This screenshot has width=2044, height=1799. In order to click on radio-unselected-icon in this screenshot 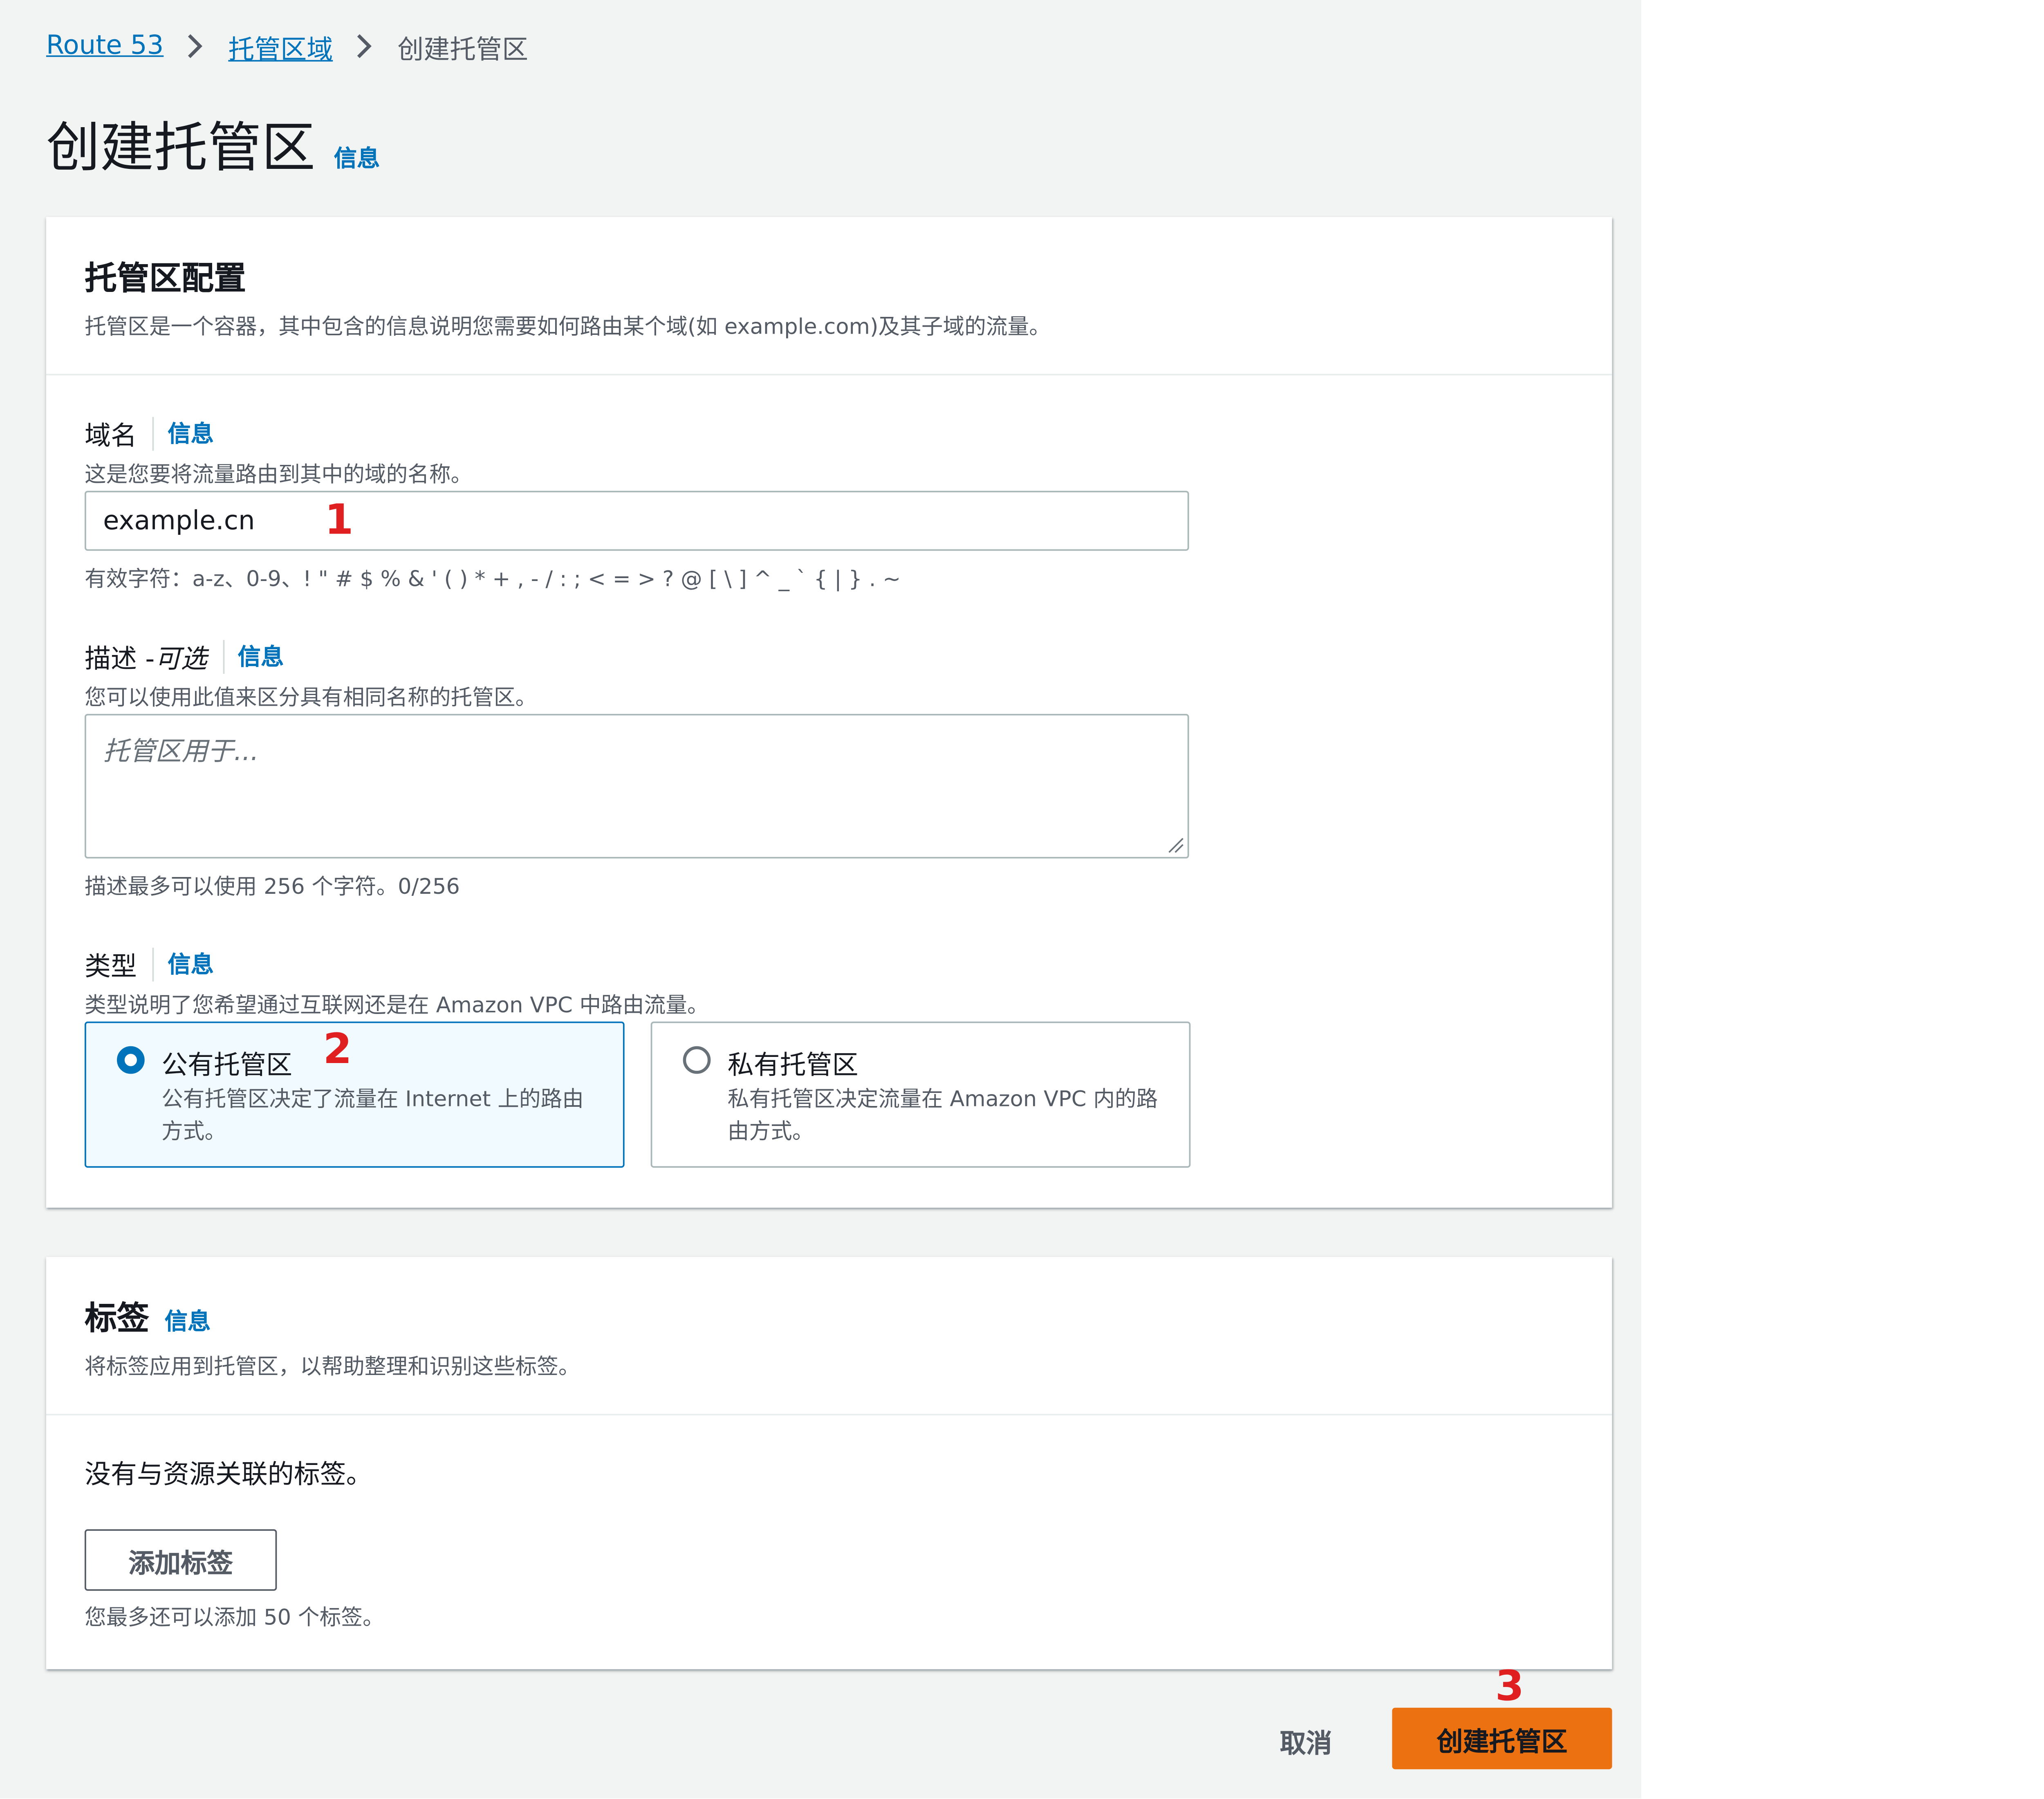, I will do `click(697, 1060)`.